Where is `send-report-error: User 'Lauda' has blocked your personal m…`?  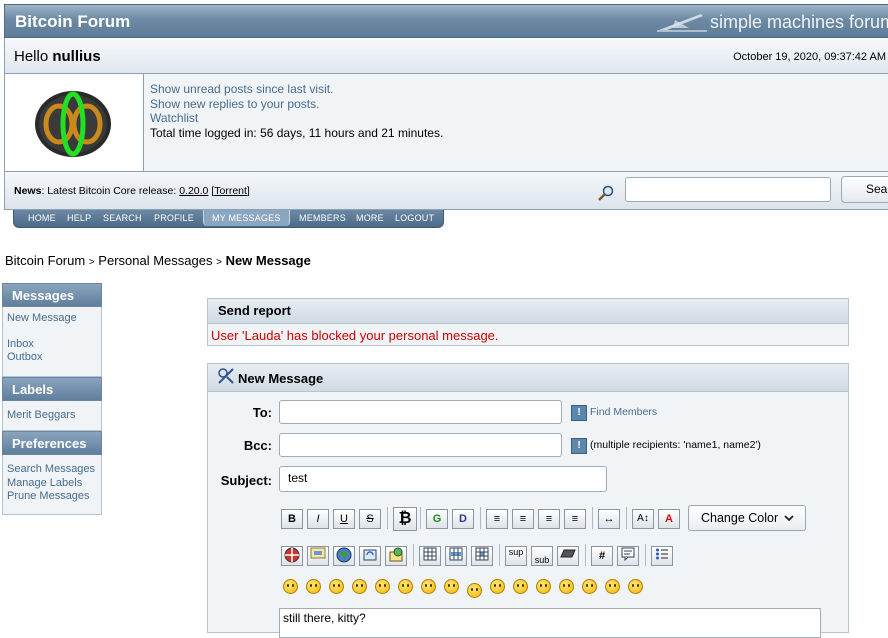 send-report-error: User 'Lauda' has blocked your personal m… is located at coordinates (355, 335).